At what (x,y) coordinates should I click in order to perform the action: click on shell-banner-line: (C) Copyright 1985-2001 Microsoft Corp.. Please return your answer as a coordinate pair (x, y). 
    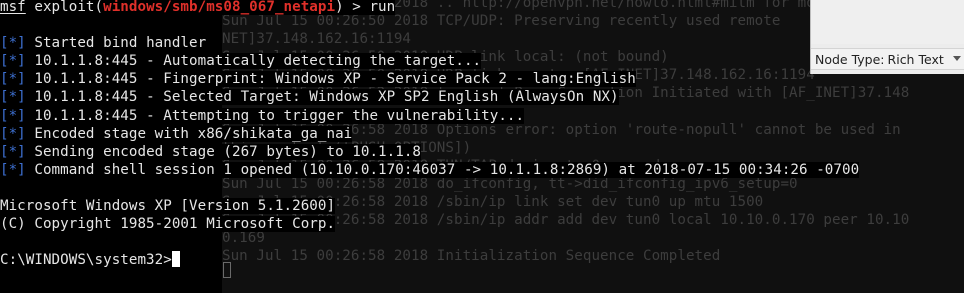
    Looking at the image, I should click on (429, 224).